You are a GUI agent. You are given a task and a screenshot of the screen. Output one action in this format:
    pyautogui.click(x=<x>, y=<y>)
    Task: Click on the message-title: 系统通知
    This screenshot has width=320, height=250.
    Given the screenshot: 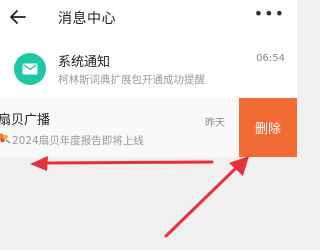 What is the action you would take?
    pyautogui.click(x=84, y=62)
    